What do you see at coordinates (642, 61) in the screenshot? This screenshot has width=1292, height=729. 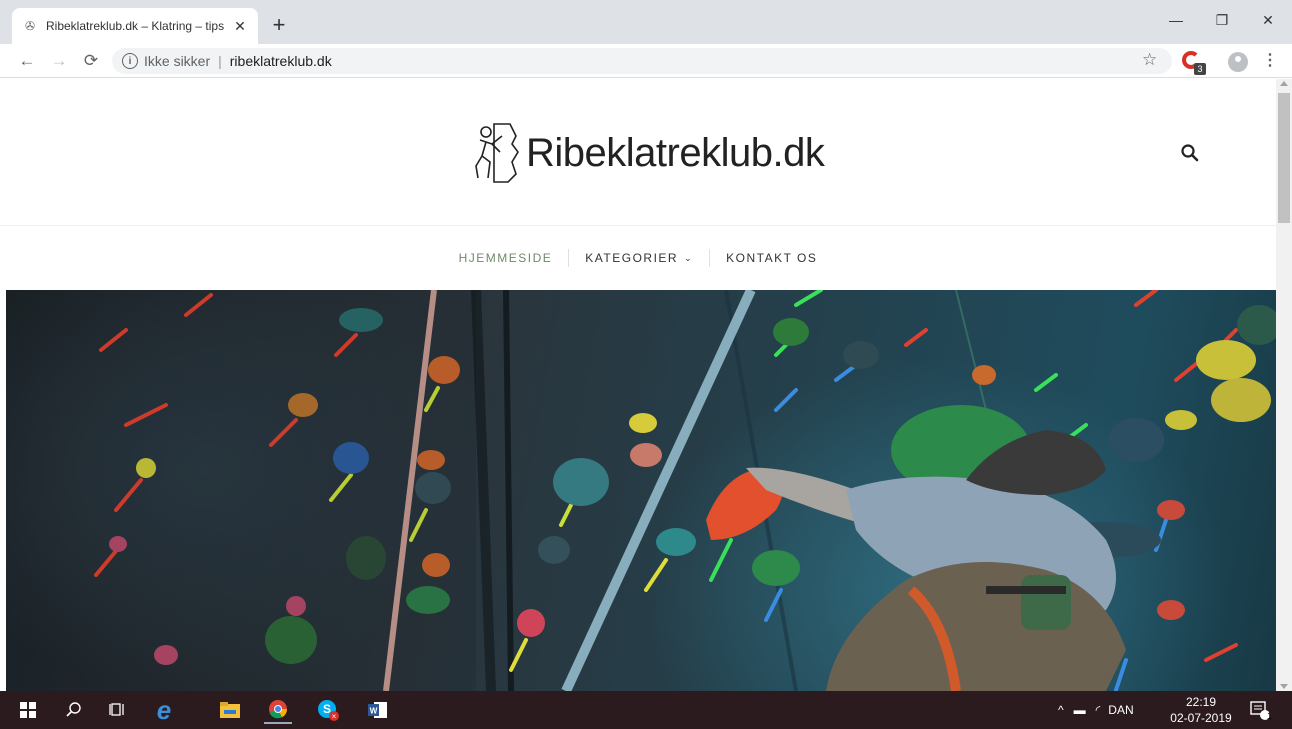 I see `address-bar: i Ikke sikker | ribeklatreklub.dk` at bounding box center [642, 61].